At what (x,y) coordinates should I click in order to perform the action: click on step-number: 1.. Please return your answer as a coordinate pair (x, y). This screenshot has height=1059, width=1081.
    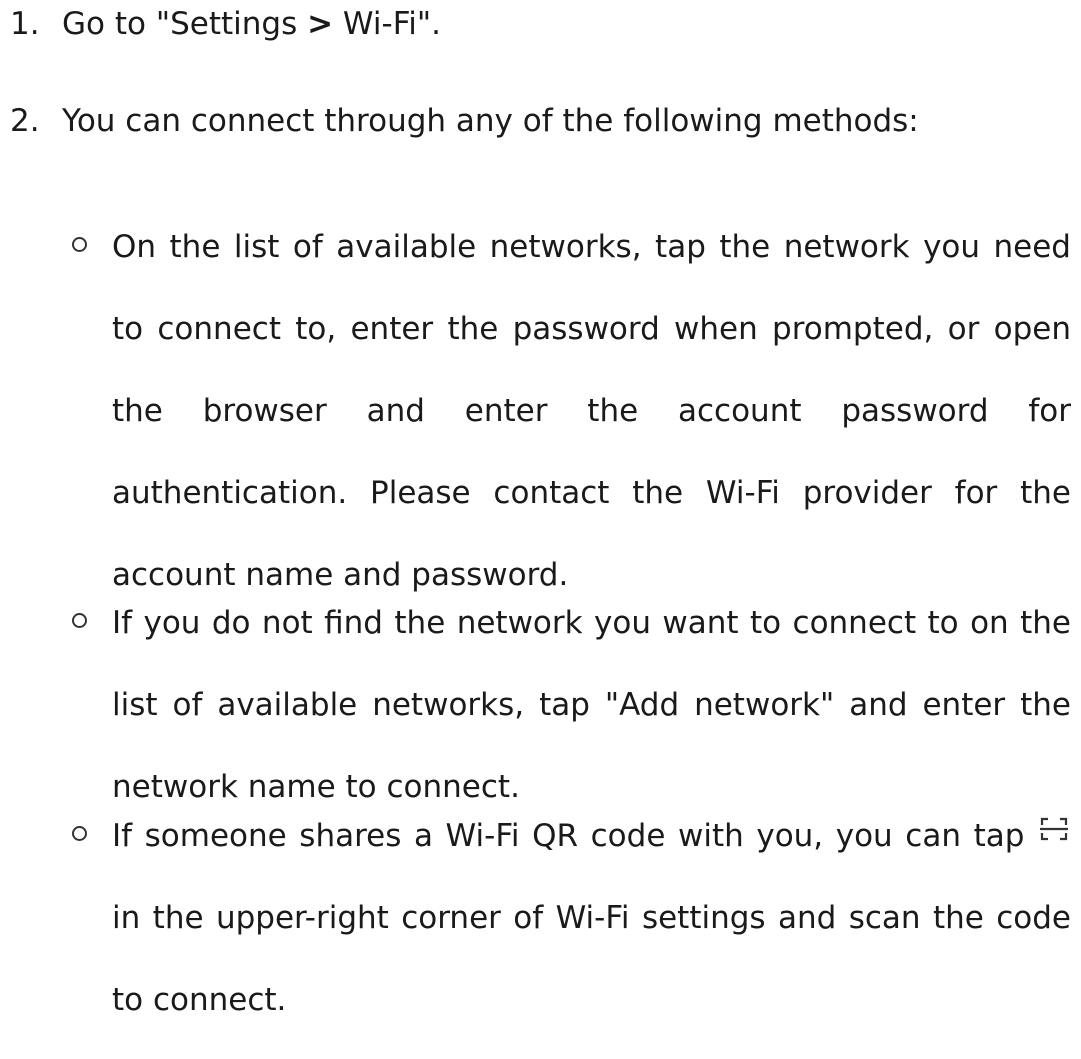
    Looking at the image, I should click on (25, 24).